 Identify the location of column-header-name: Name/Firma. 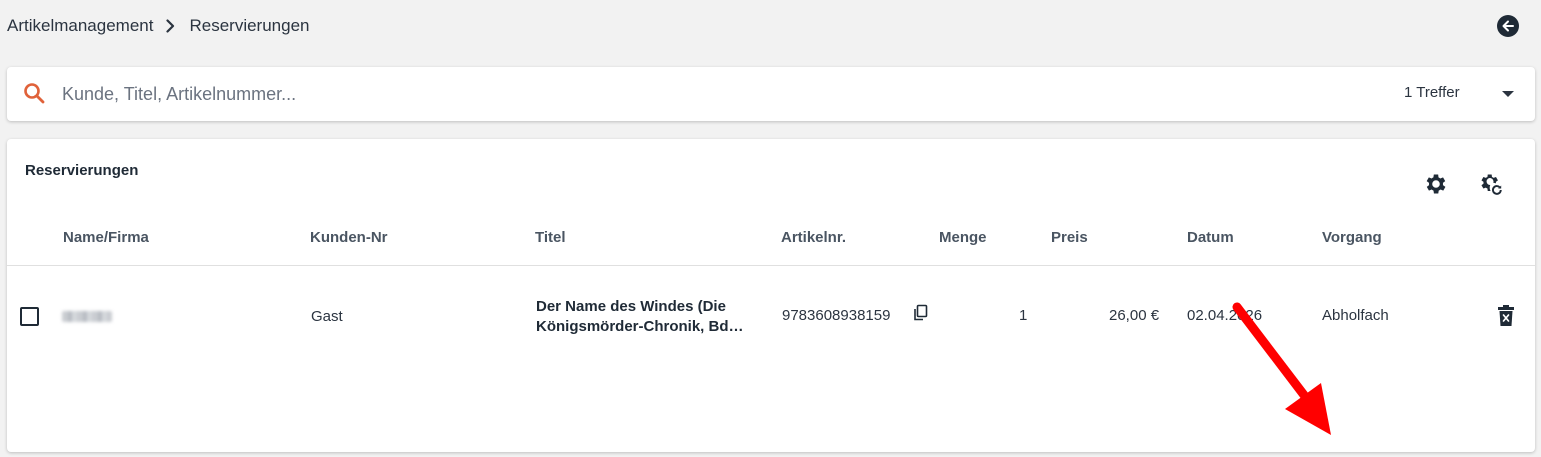
(106, 237).